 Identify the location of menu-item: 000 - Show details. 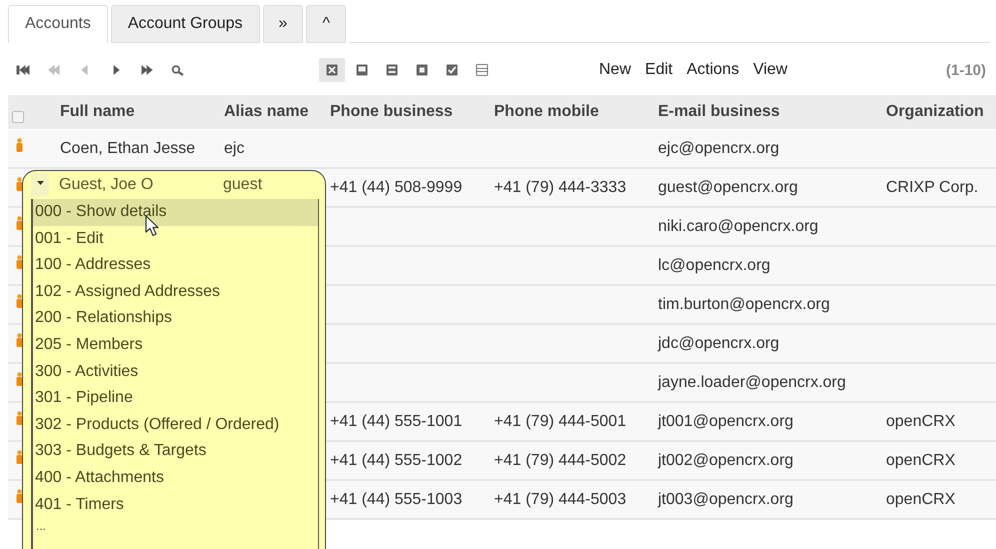
(175, 212).